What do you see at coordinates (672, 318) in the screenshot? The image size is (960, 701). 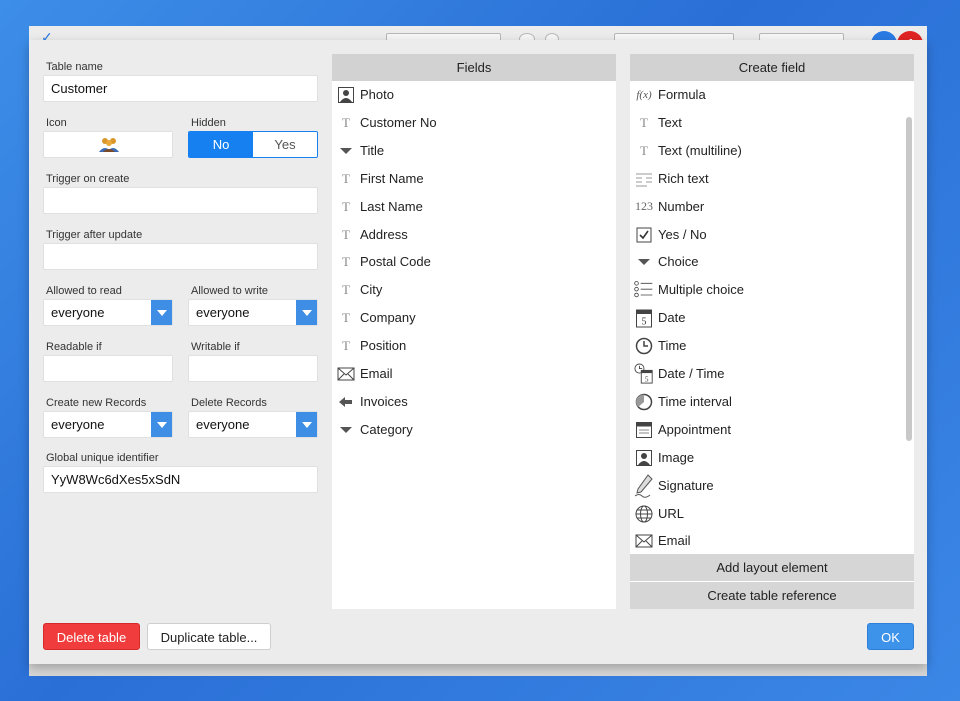 I see `create-field-item-label: Date` at bounding box center [672, 318].